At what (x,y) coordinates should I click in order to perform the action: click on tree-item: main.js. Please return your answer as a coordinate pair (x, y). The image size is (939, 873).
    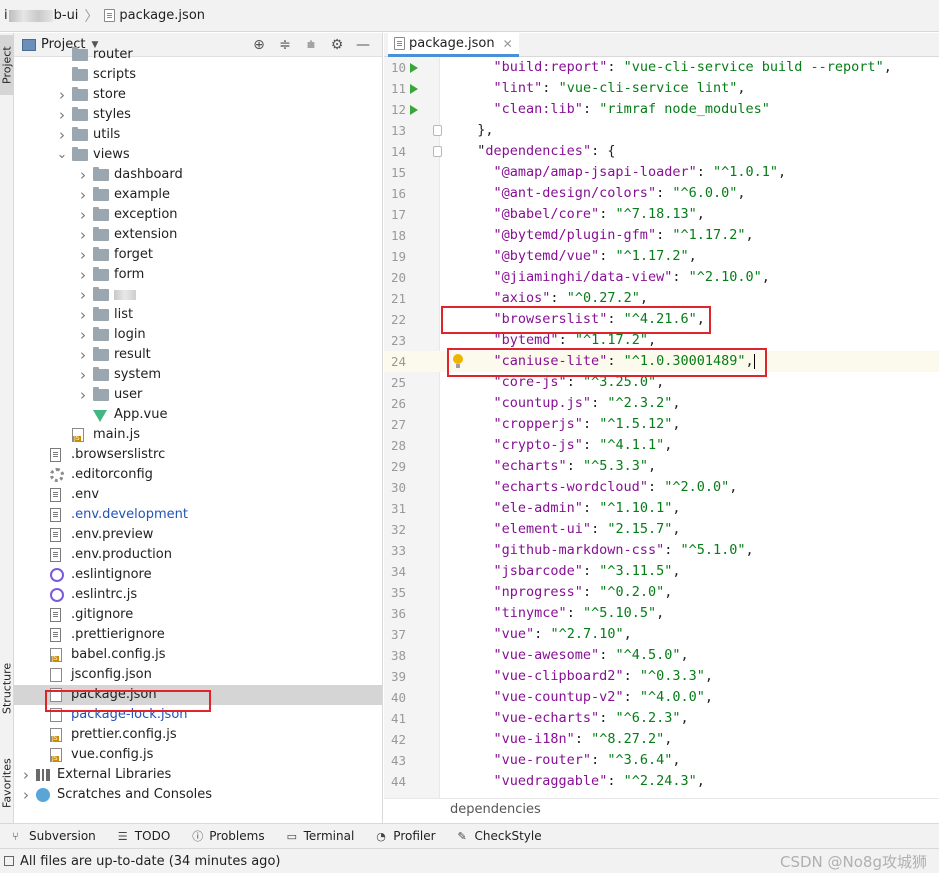
    Looking at the image, I should click on (198, 435).